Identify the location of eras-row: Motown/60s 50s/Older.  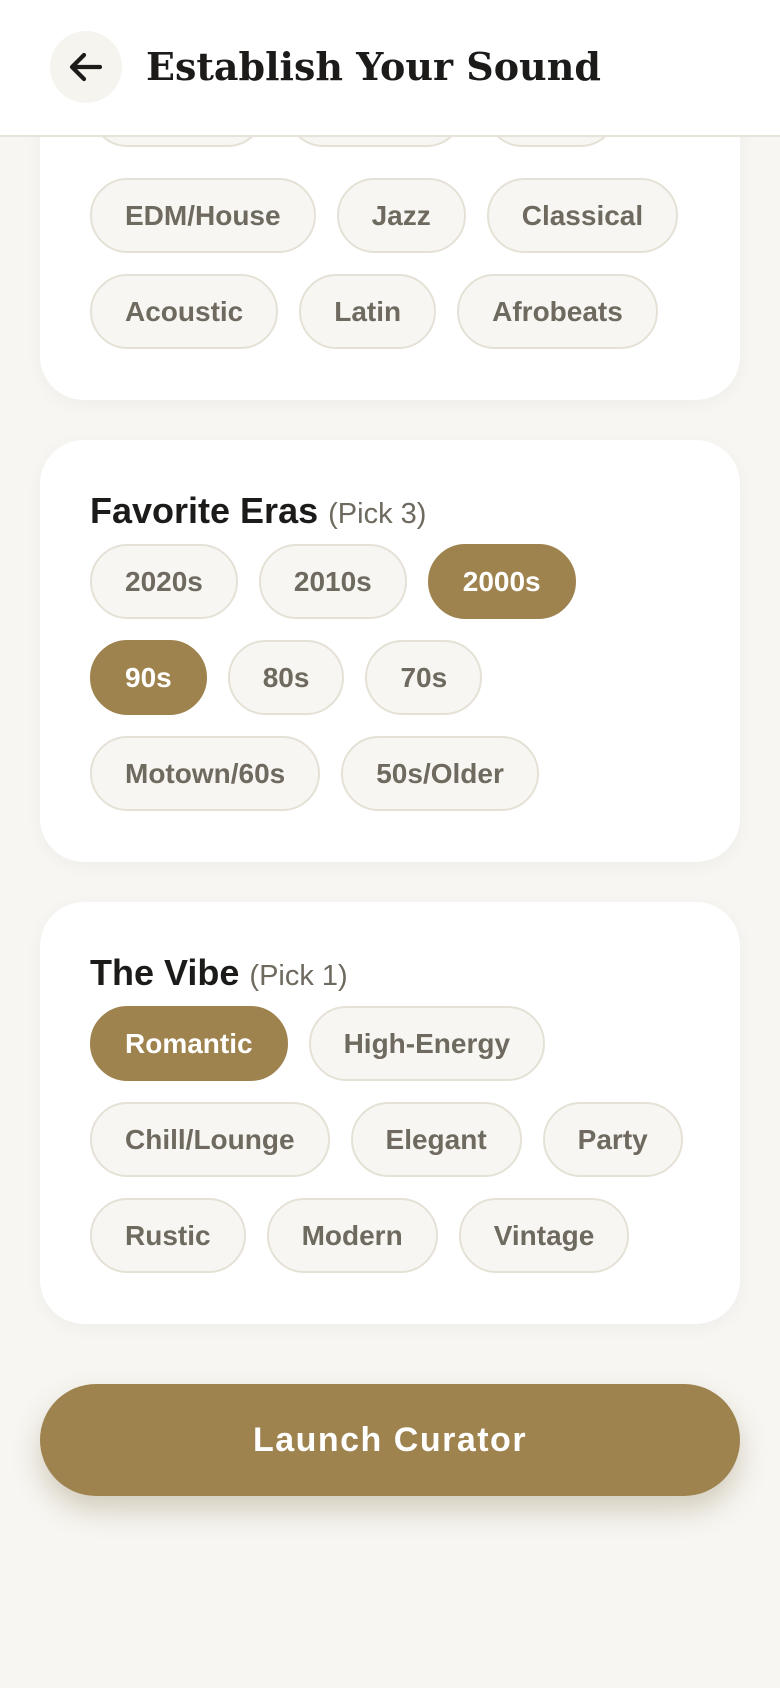
(314, 773).